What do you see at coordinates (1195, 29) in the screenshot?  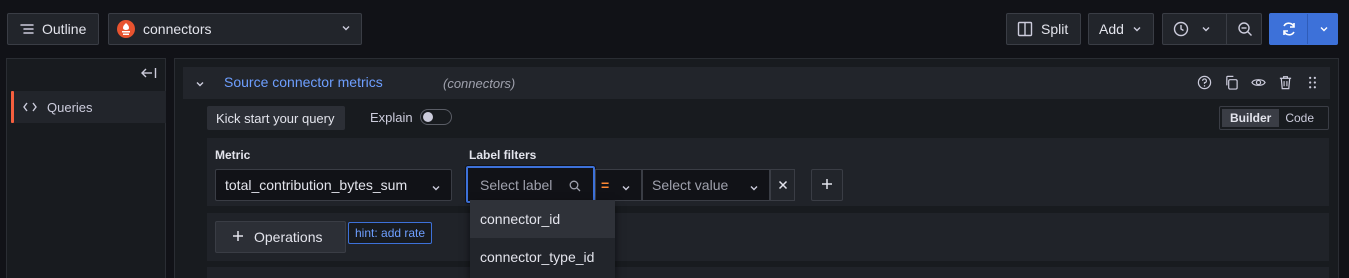 I see `time-picker-button` at bounding box center [1195, 29].